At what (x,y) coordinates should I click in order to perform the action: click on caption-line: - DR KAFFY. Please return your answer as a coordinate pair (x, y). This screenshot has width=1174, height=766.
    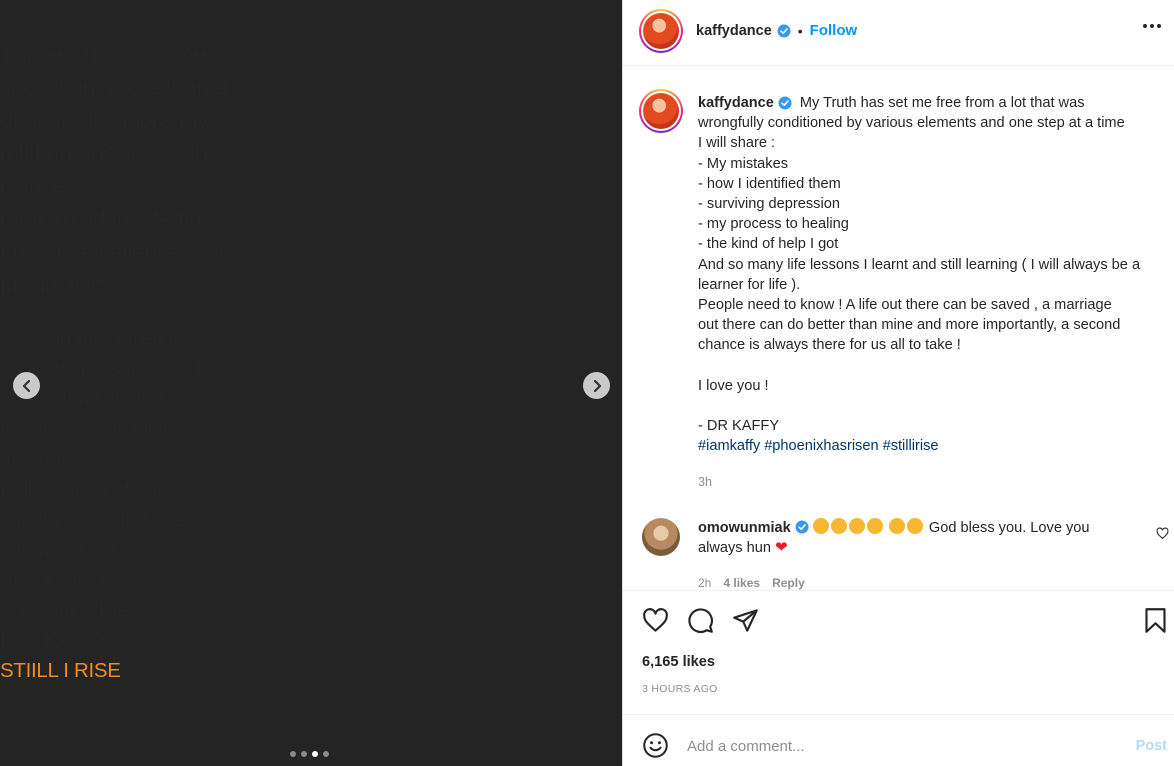
    Looking at the image, I should click on (739, 426).